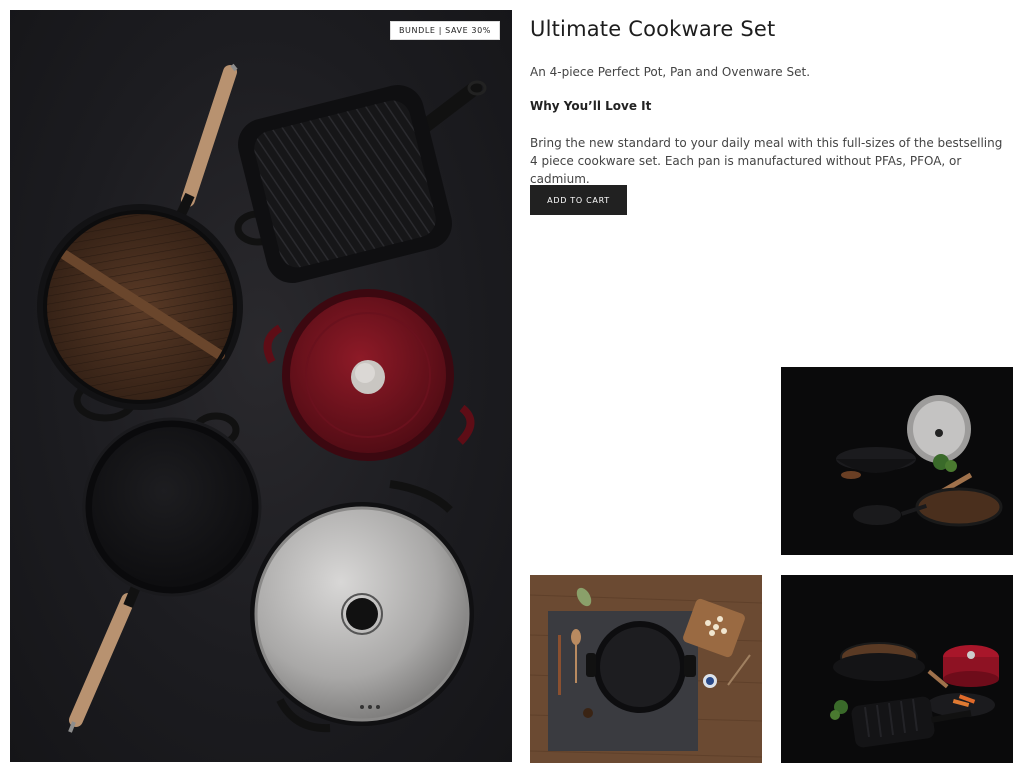 The width and height of the screenshot is (1024, 771). I want to click on cookware-set-photo, so click(897, 461).